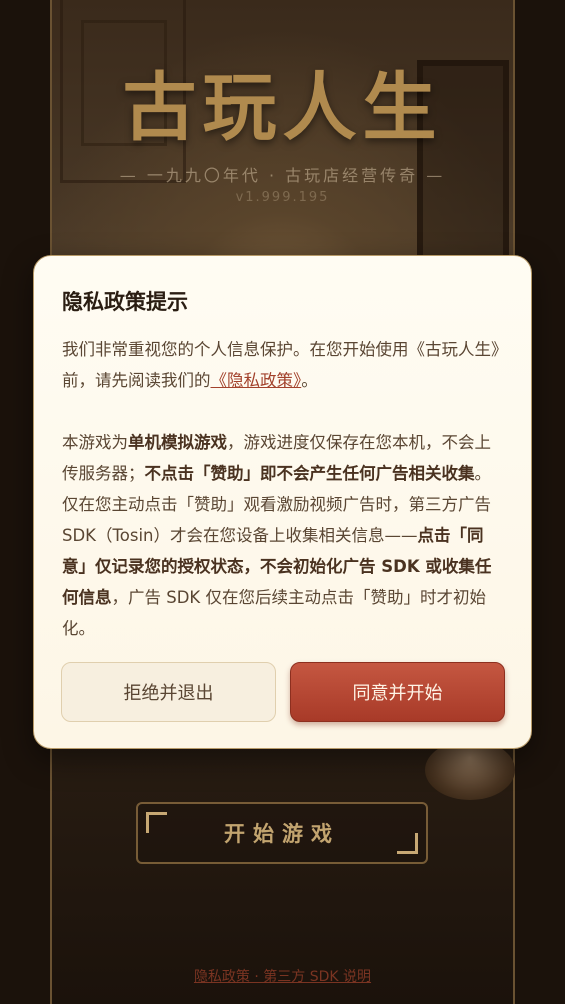  I want to click on agree-start-button: 同意并开始, so click(397, 692).